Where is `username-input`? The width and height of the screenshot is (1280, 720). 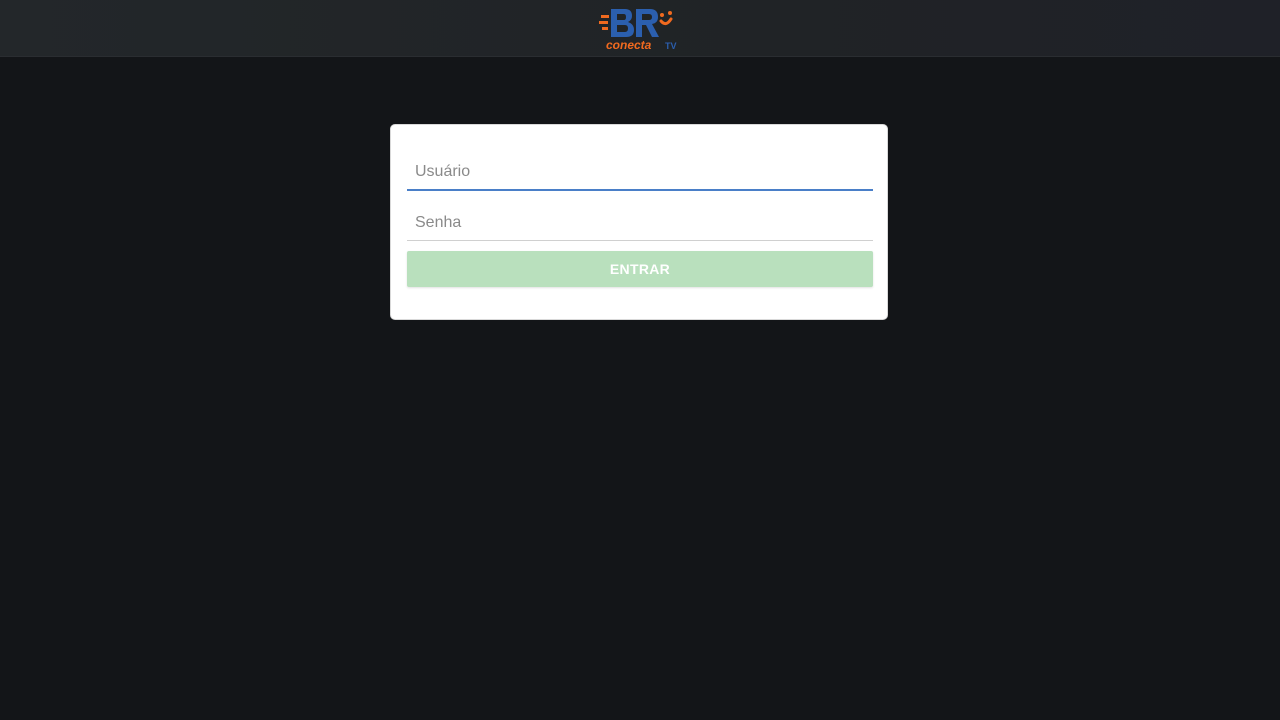 username-input is located at coordinates (640, 172).